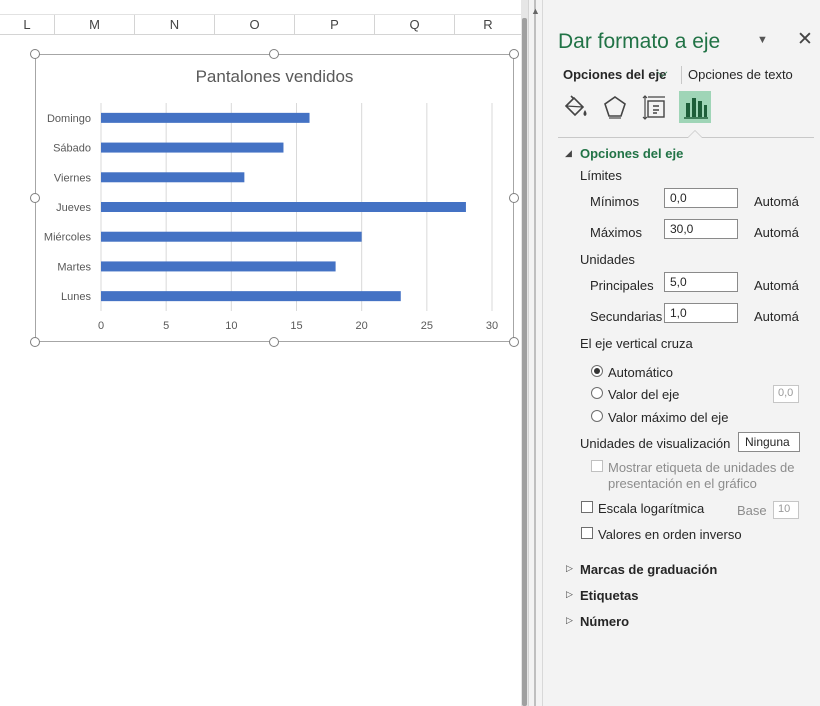 The height and width of the screenshot is (706, 820). I want to click on pane-title: Dar formato a eje, so click(639, 41).